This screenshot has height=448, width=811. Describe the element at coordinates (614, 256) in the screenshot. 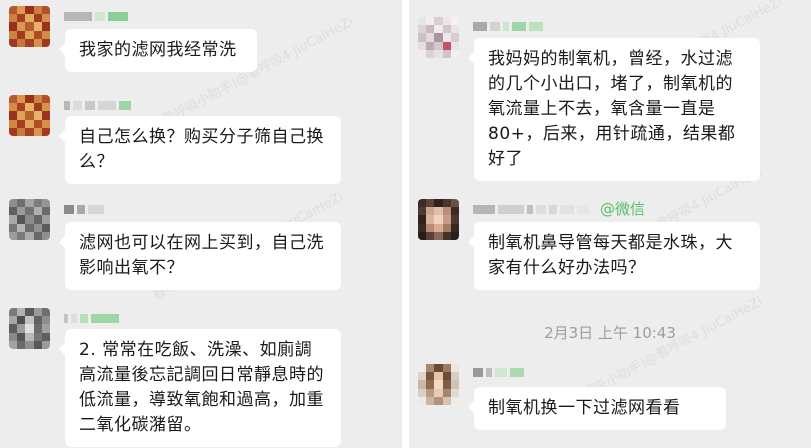

I see `message-bubble: 制氧机鼻导管每天都是水珠，大家有什么好办法吗？` at that location.